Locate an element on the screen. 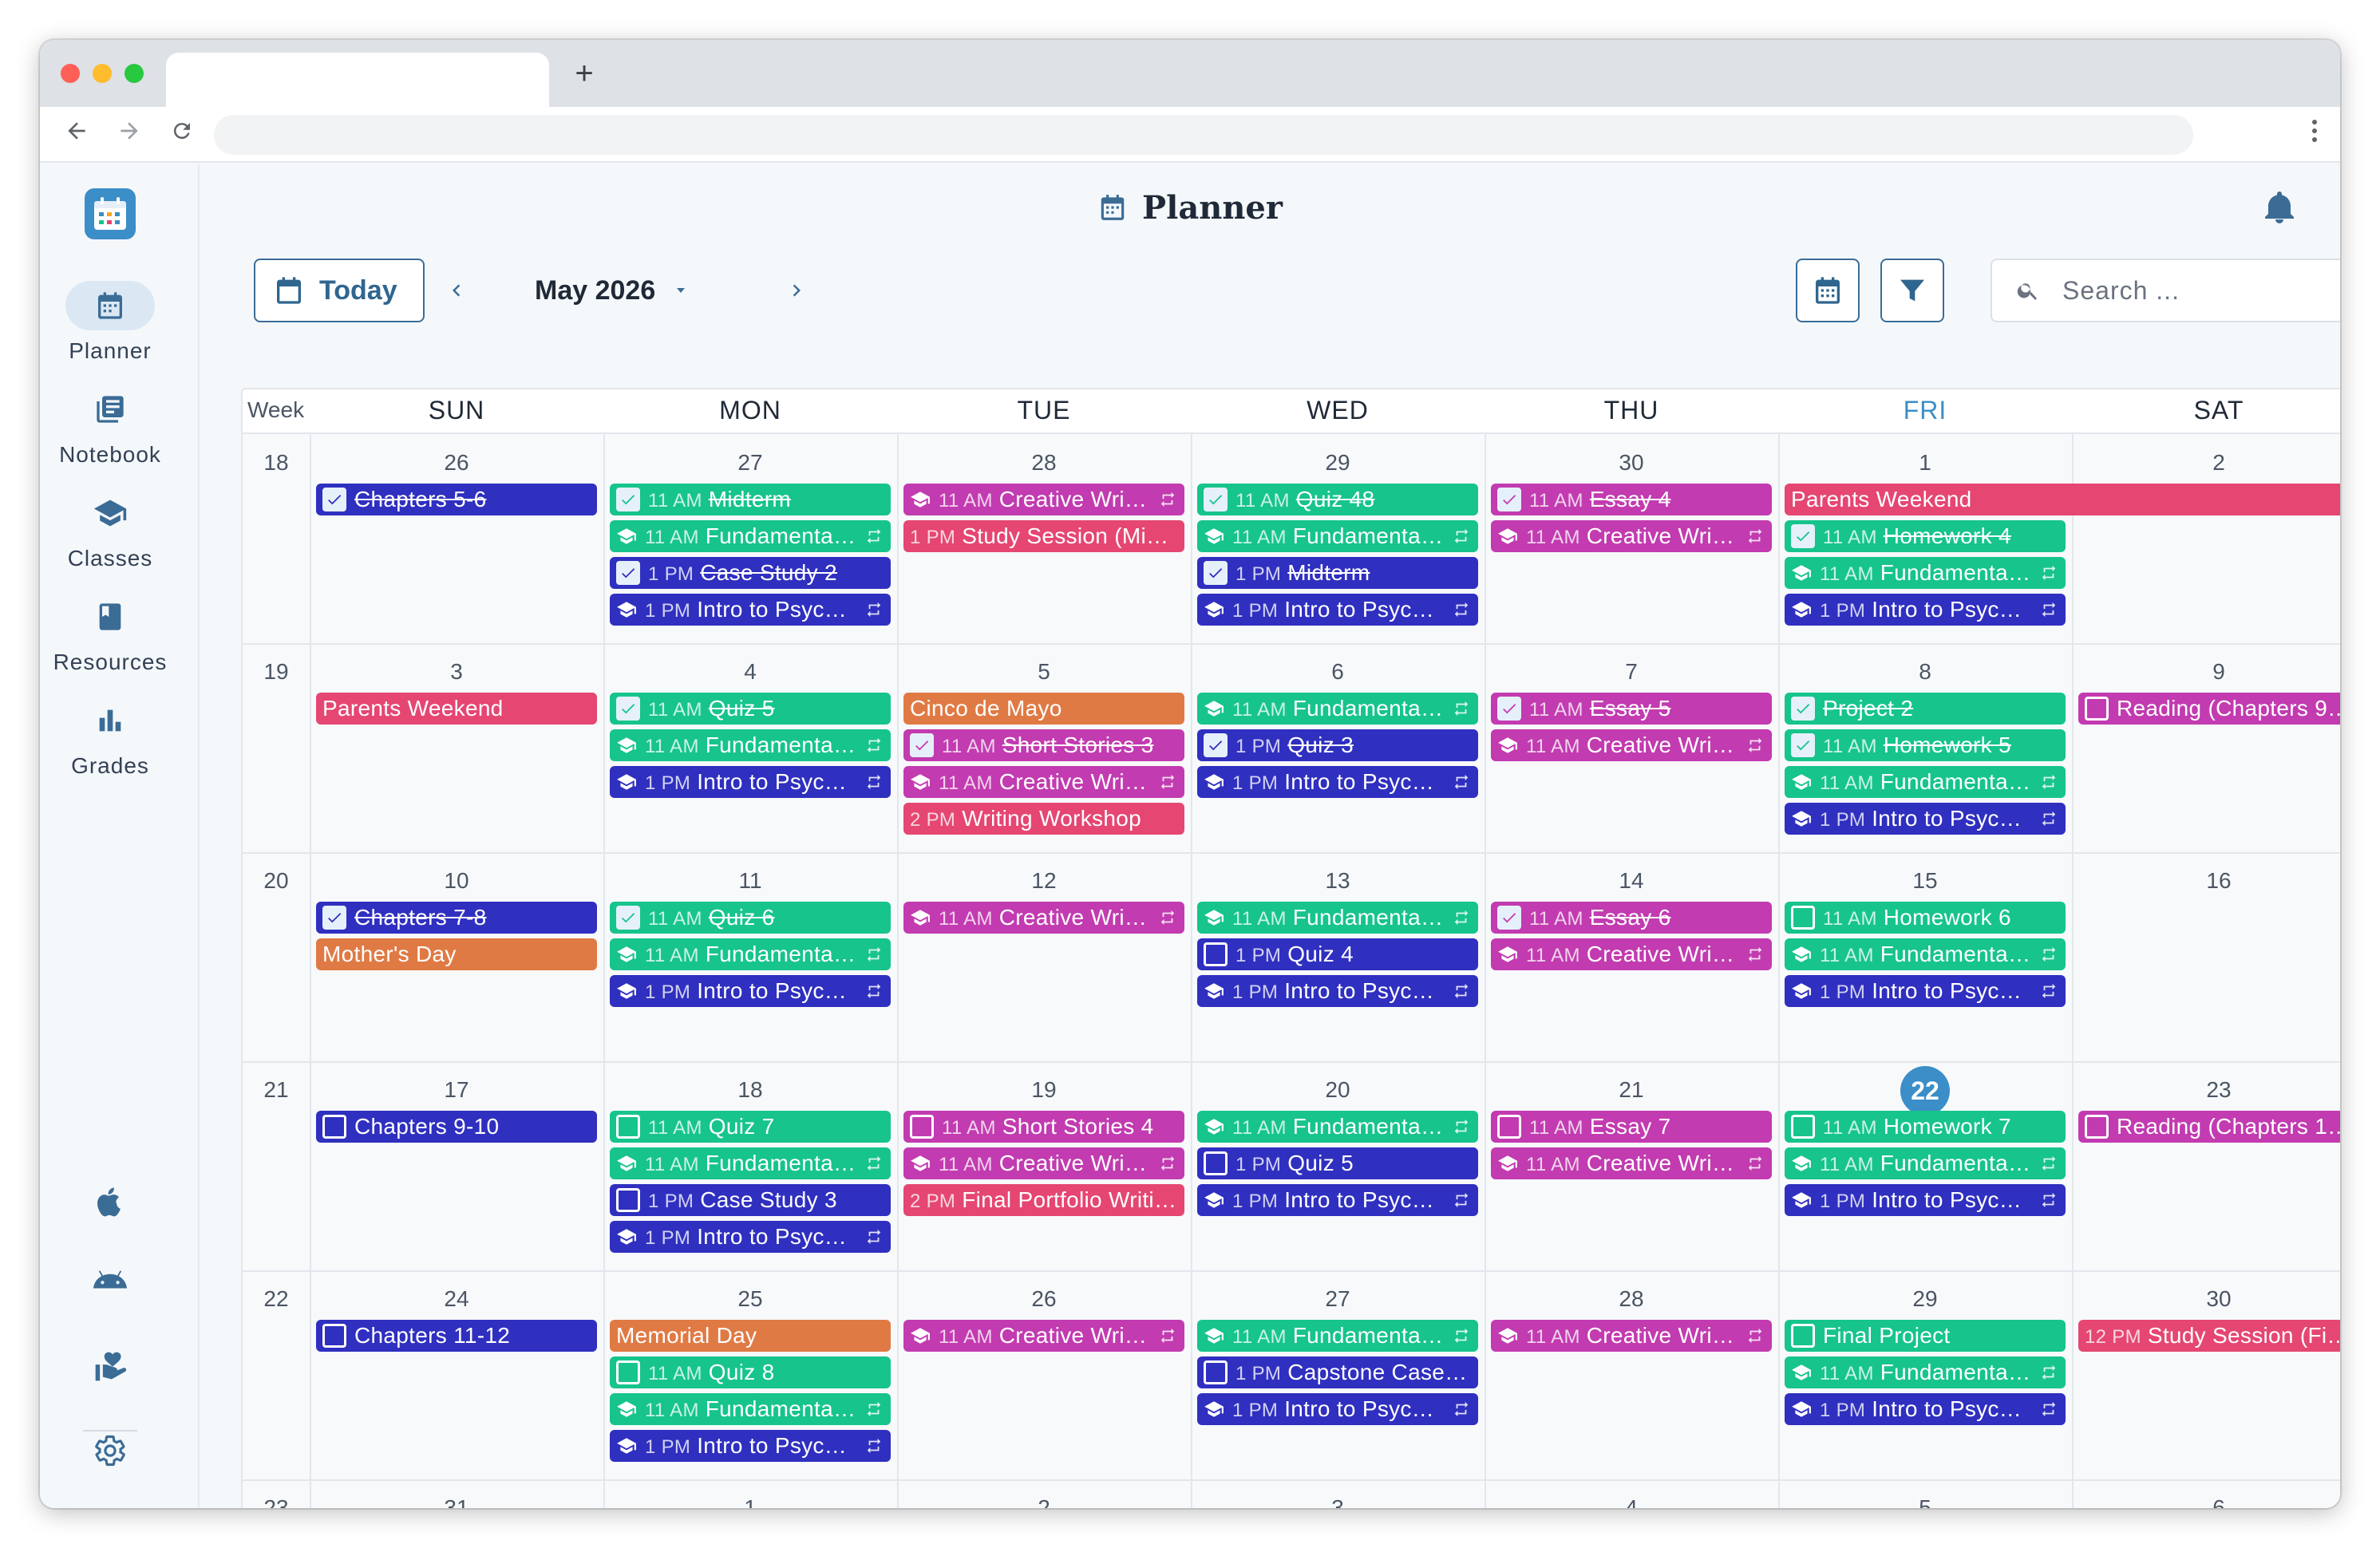 This screenshot has height=1548, width=2380. minimize-window-button is located at coordinates (102, 73).